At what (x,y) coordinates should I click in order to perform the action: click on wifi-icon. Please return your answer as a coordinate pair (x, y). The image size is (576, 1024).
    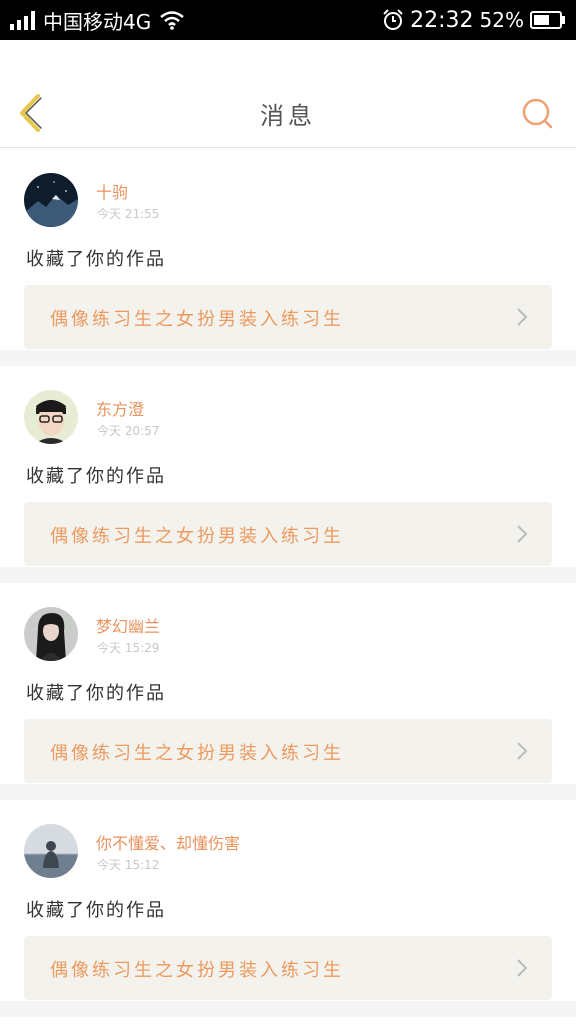
    Looking at the image, I should click on (172, 20).